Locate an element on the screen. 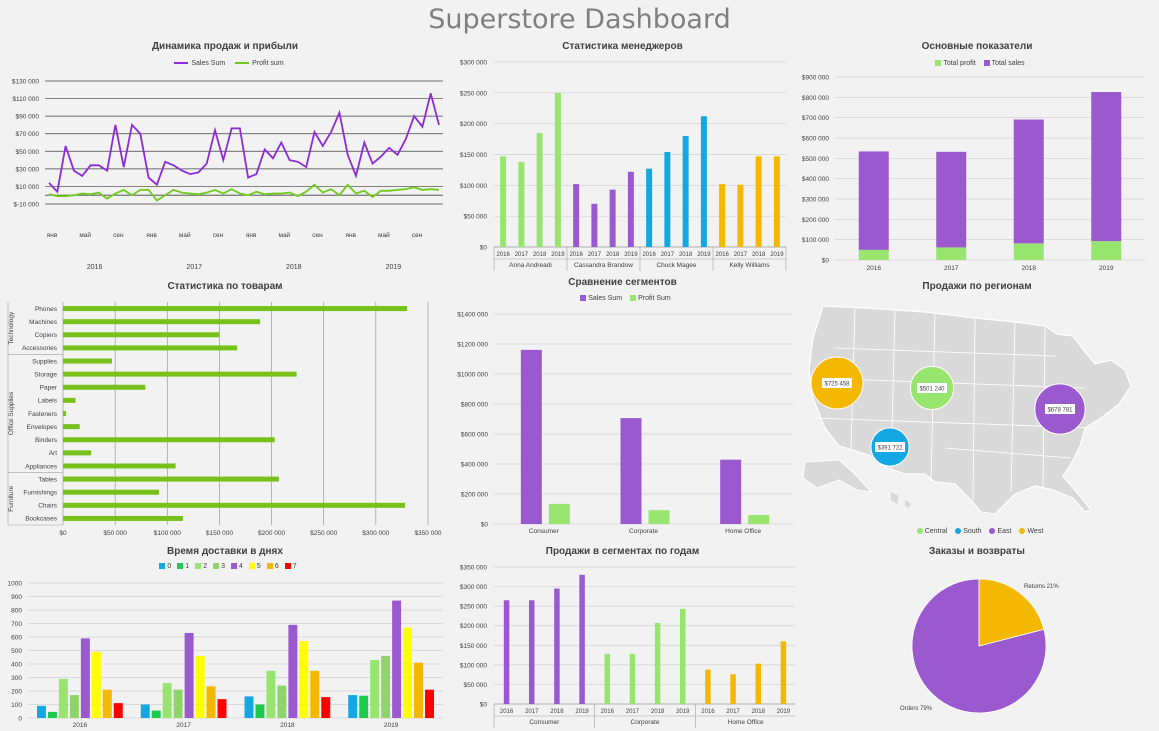 Image resolution: width=1159 pixels, height=731 pixels. x-tick-label: $250 000 is located at coordinates (323, 533).